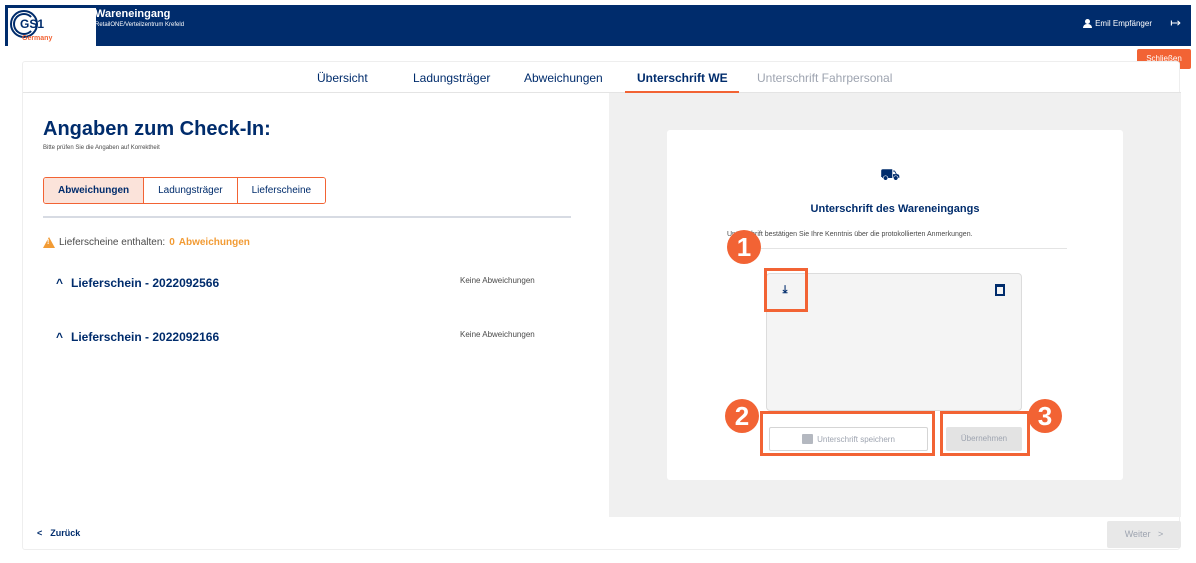 Image resolution: width=1196 pixels, height=563 pixels. Describe the element at coordinates (52, 27) in the screenshot. I see `gs1-logo: GS1 Germany` at that location.